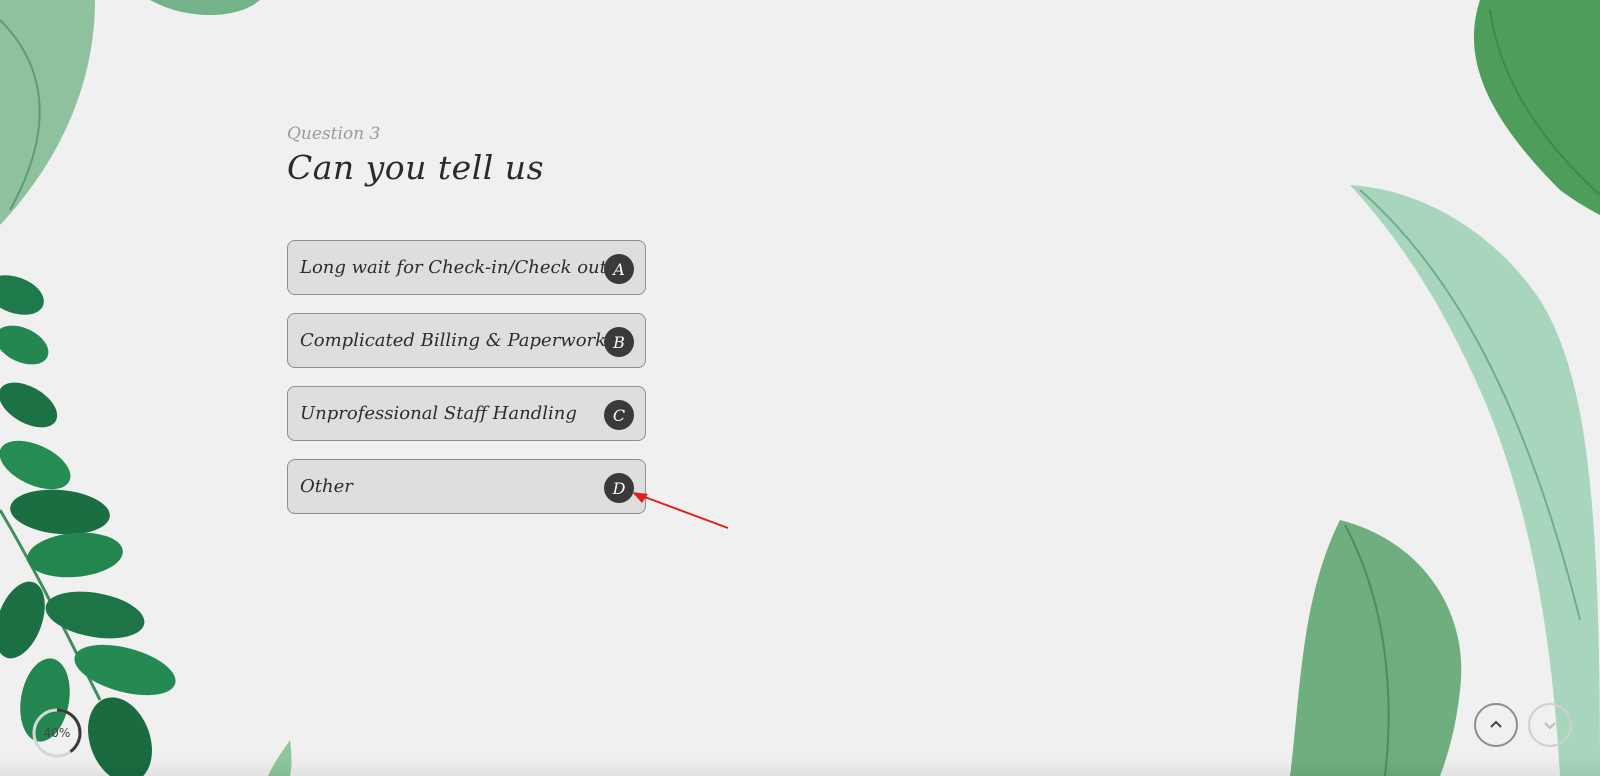  Describe the element at coordinates (334, 134) in the screenshot. I see `question-number: Question 3` at that location.